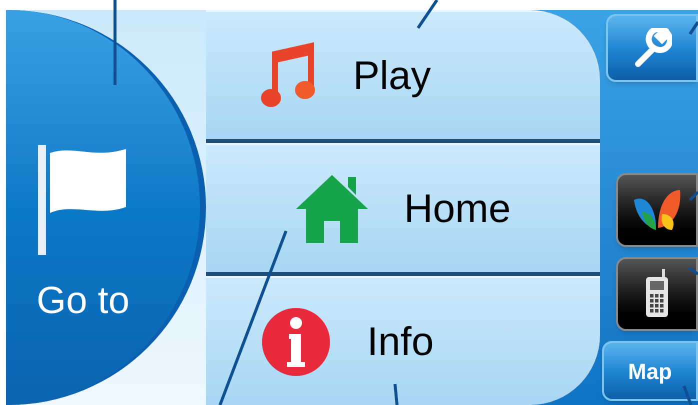 The height and width of the screenshot is (405, 698). I want to click on mobile-phone-icon, so click(657, 294).